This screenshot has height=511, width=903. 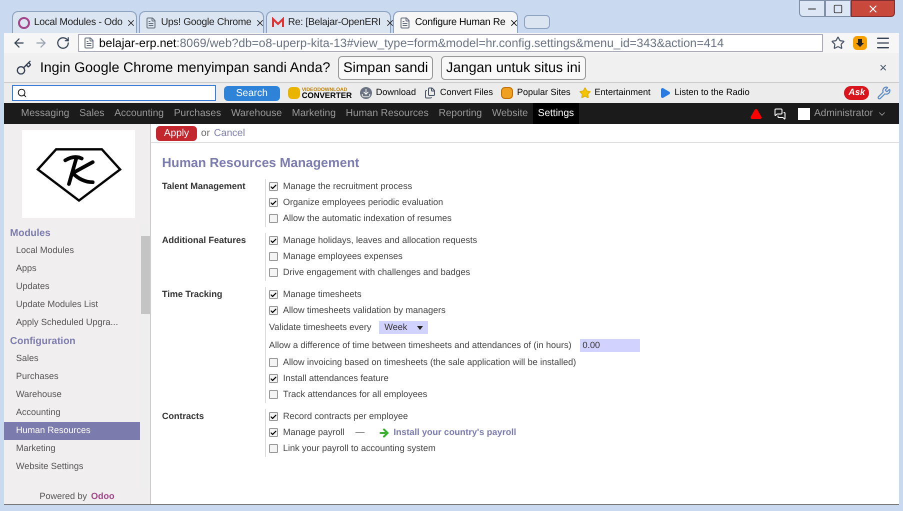 What do you see at coordinates (780, 114) in the screenshot?
I see `chat-icon` at bounding box center [780, 114].